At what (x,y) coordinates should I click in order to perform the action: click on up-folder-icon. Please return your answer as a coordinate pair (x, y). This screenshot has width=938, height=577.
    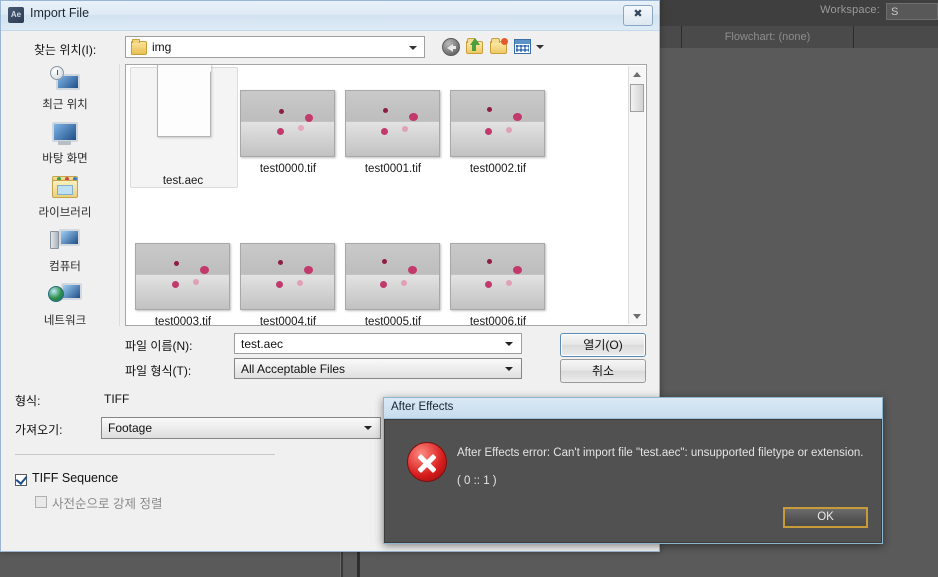
    Looking at the image, I should click on (475, 47).